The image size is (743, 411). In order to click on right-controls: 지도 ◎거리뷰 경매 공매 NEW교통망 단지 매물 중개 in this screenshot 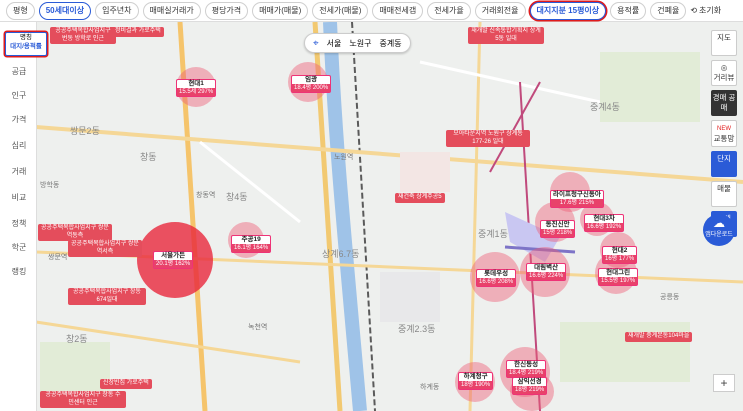, I will do `click(724, 133)`.